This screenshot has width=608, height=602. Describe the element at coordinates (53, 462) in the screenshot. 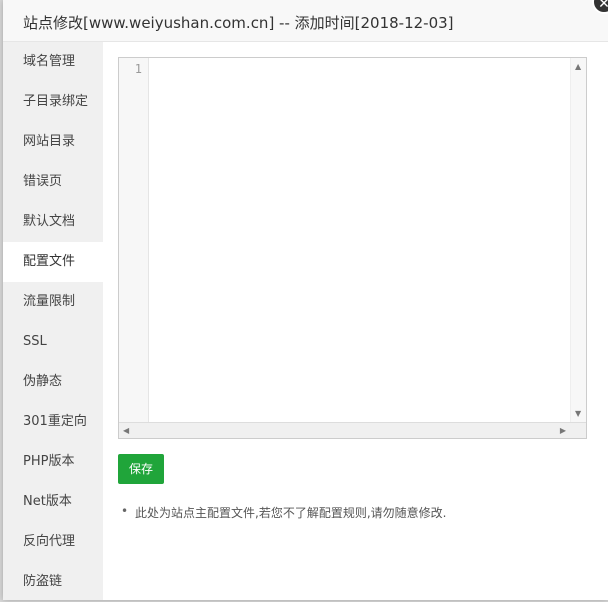

I see `sidebar-item-php-version: PHP版本` at that location.